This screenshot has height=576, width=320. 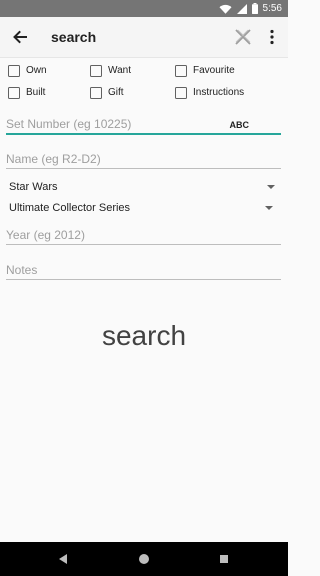 I want to click on filter-row-1: Own Want Favourite, so click(x=144, y=71).